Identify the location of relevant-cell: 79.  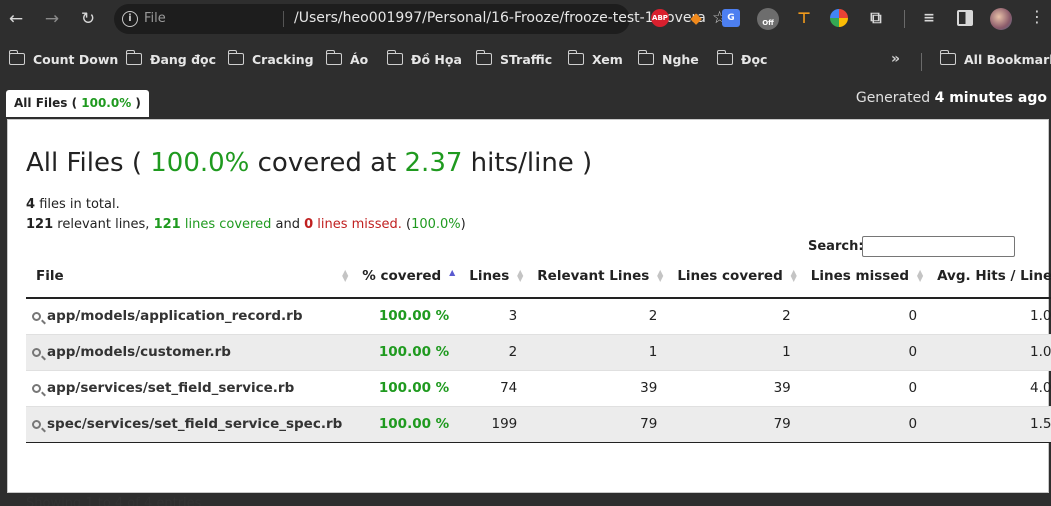
(597, 424).